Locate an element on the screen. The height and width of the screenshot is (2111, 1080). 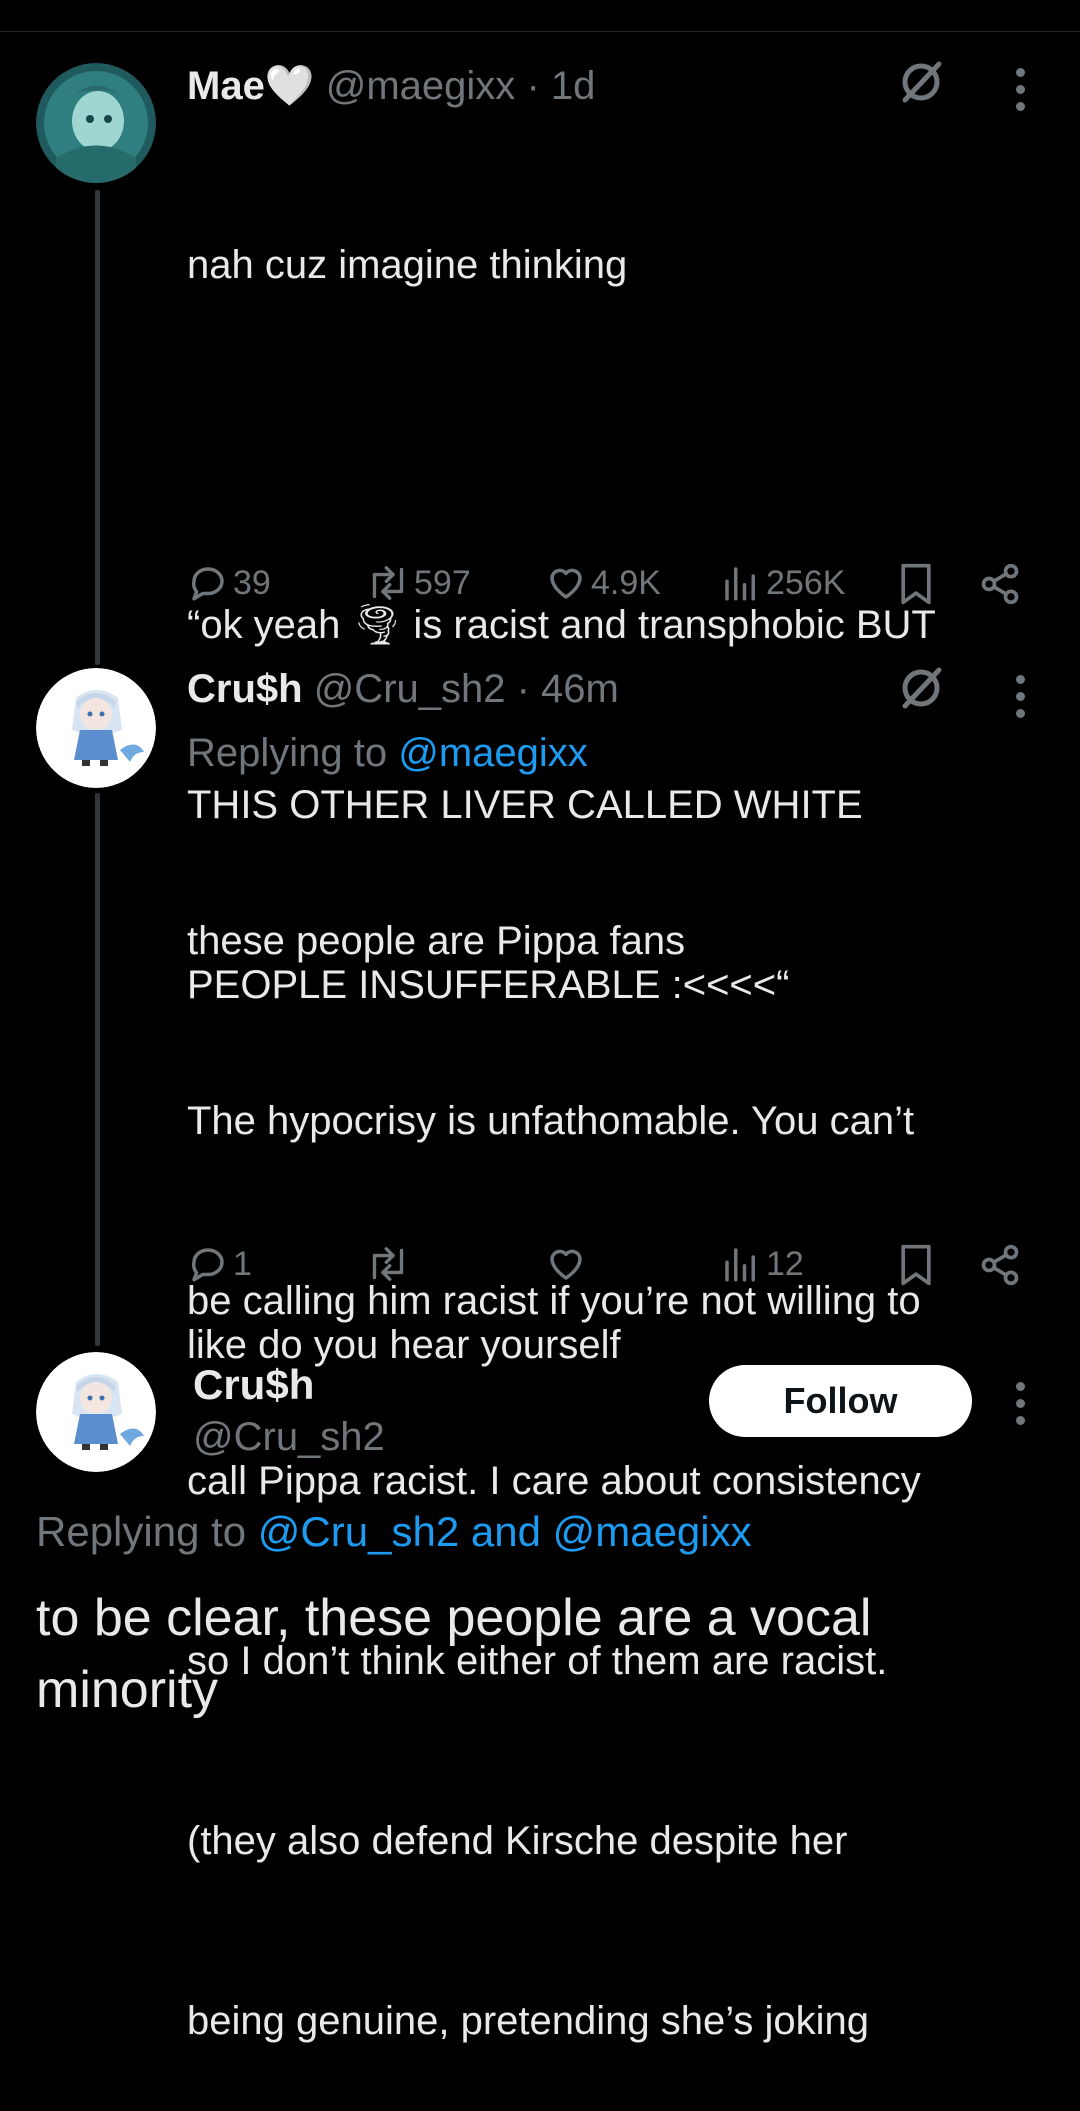
handle: @maegixx is located at coordinates (421, 86).